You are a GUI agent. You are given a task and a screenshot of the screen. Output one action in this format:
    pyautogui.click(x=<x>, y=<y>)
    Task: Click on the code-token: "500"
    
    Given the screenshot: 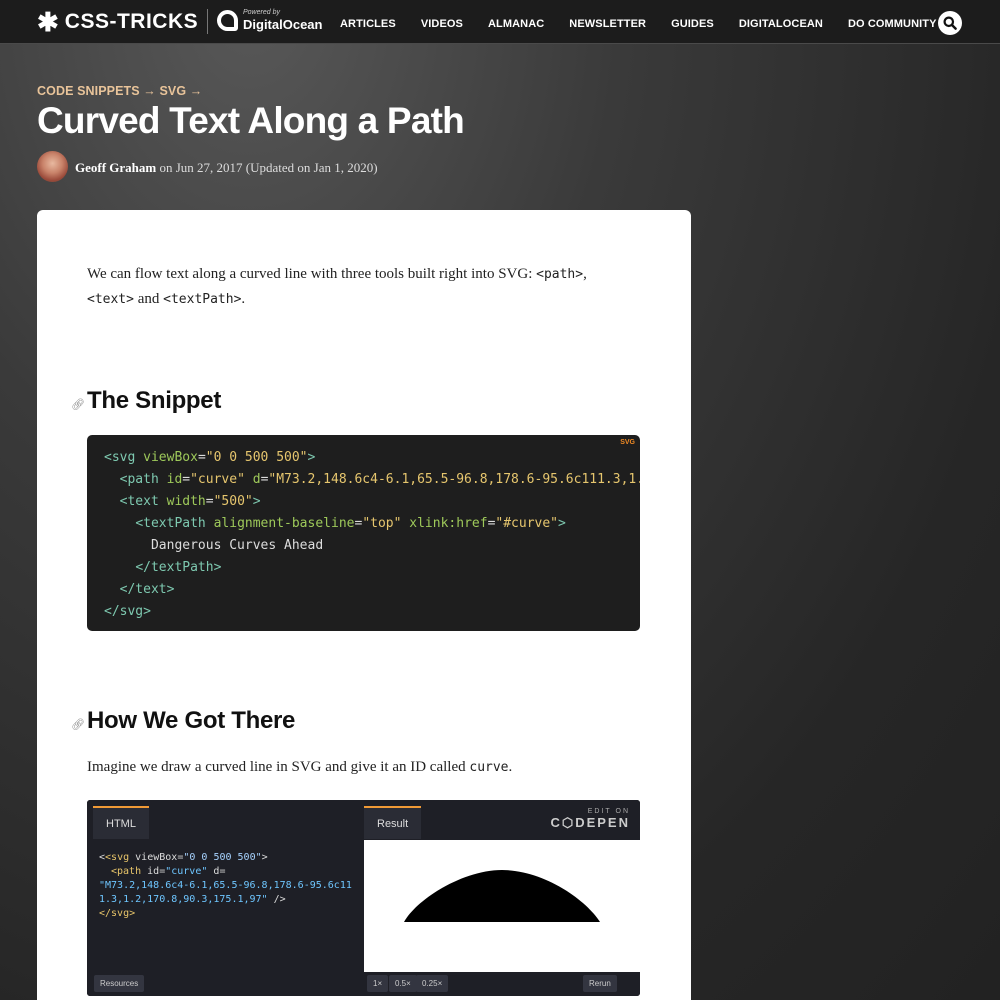 What is the action you would take?
    pyautogui.click(x=233, y=501)
    